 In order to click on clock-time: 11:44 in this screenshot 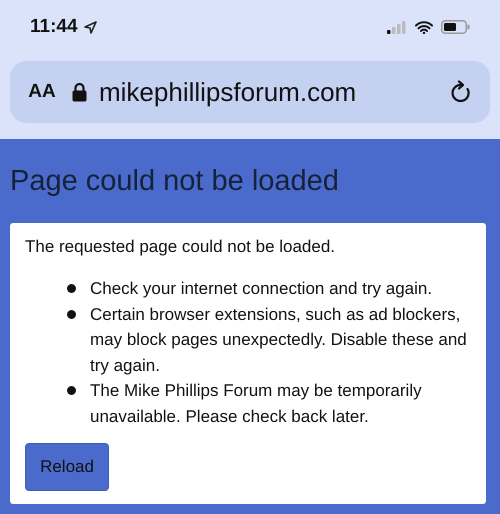, I will do `click(54, 27)`.